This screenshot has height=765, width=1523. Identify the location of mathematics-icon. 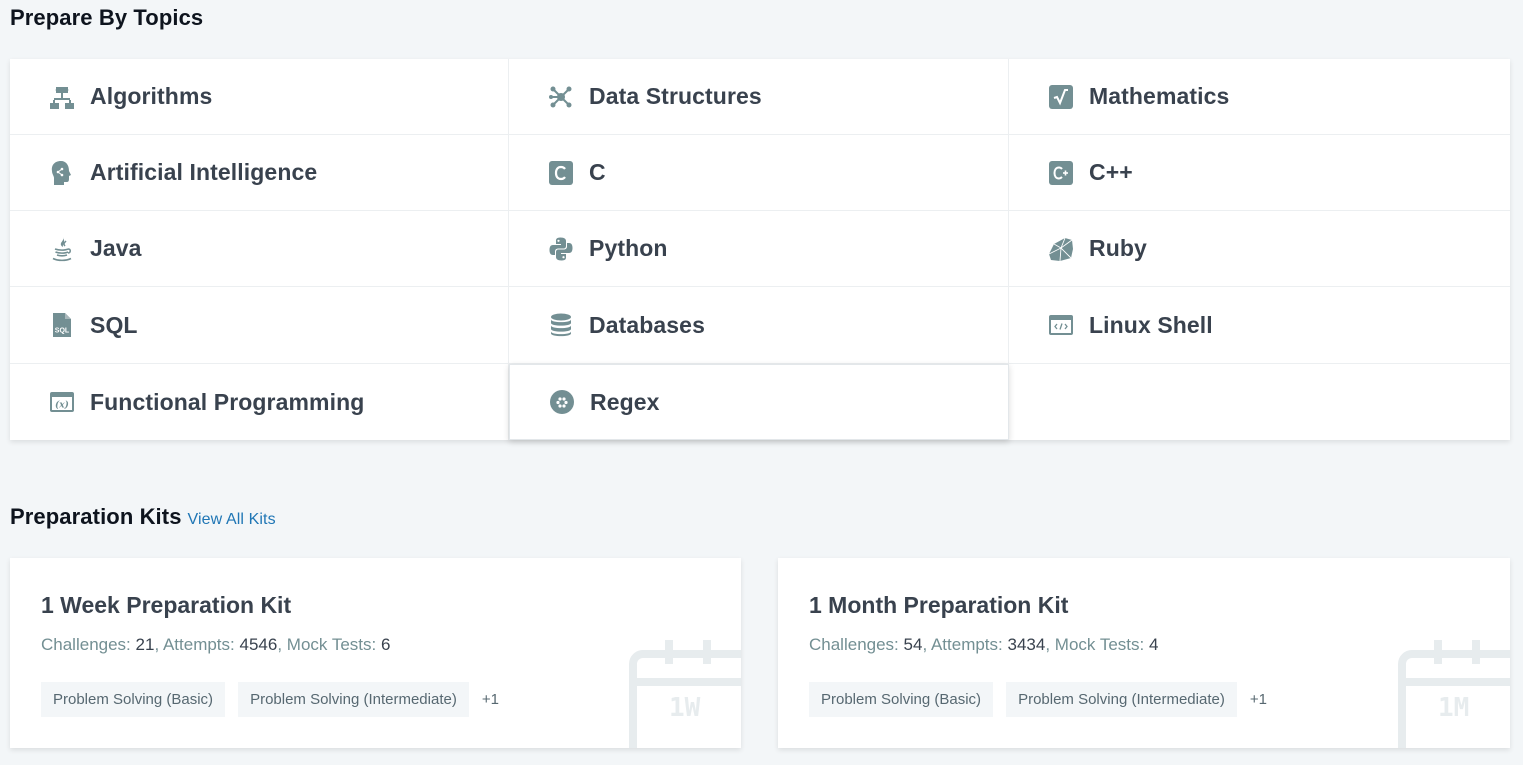
(1061, 97).